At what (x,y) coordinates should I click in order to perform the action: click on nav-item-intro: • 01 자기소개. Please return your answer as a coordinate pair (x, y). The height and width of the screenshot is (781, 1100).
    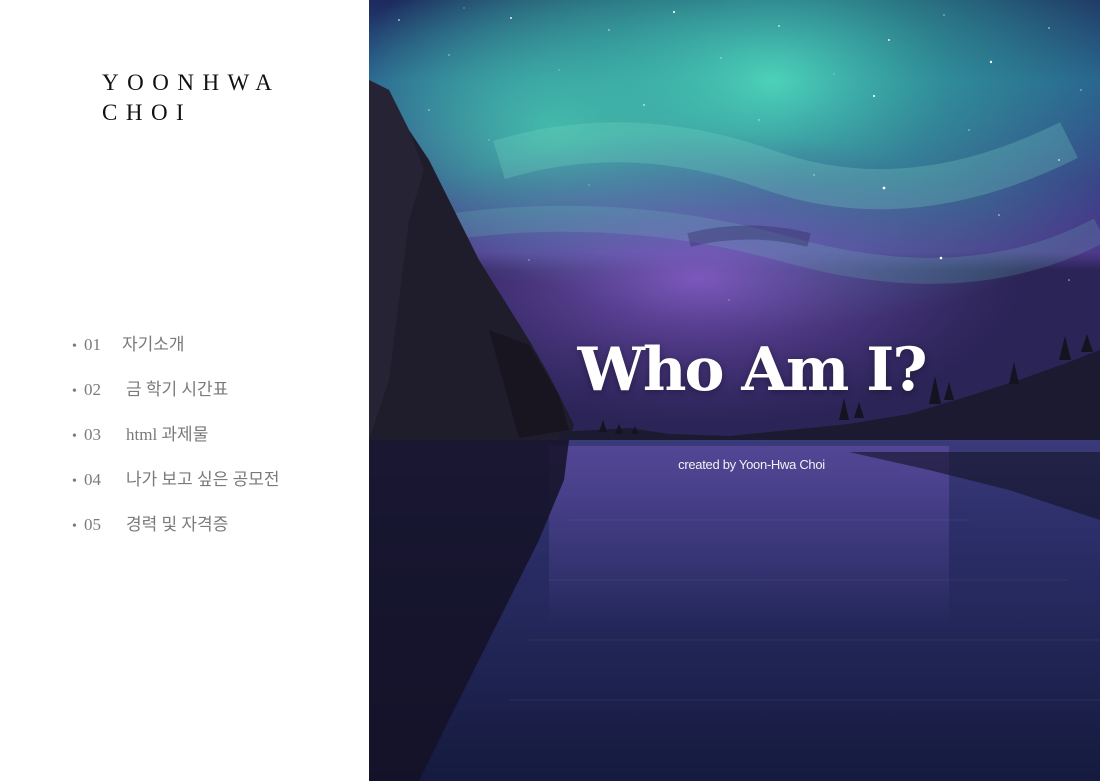
    Looking at the image, I should click on (176, 352).